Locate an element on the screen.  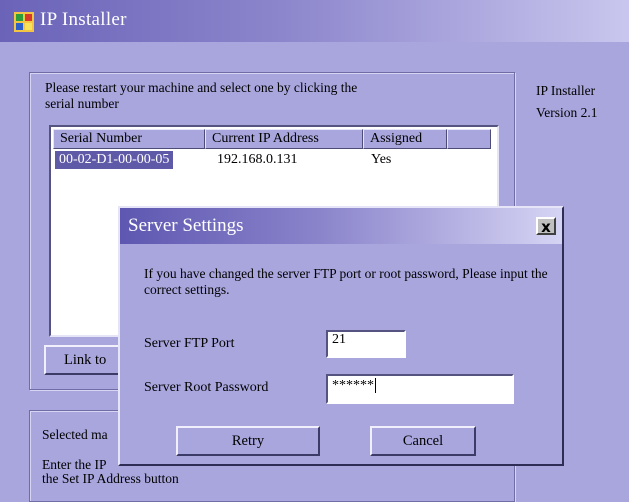
retry-button: Retry is located at coordinates (248, 441).